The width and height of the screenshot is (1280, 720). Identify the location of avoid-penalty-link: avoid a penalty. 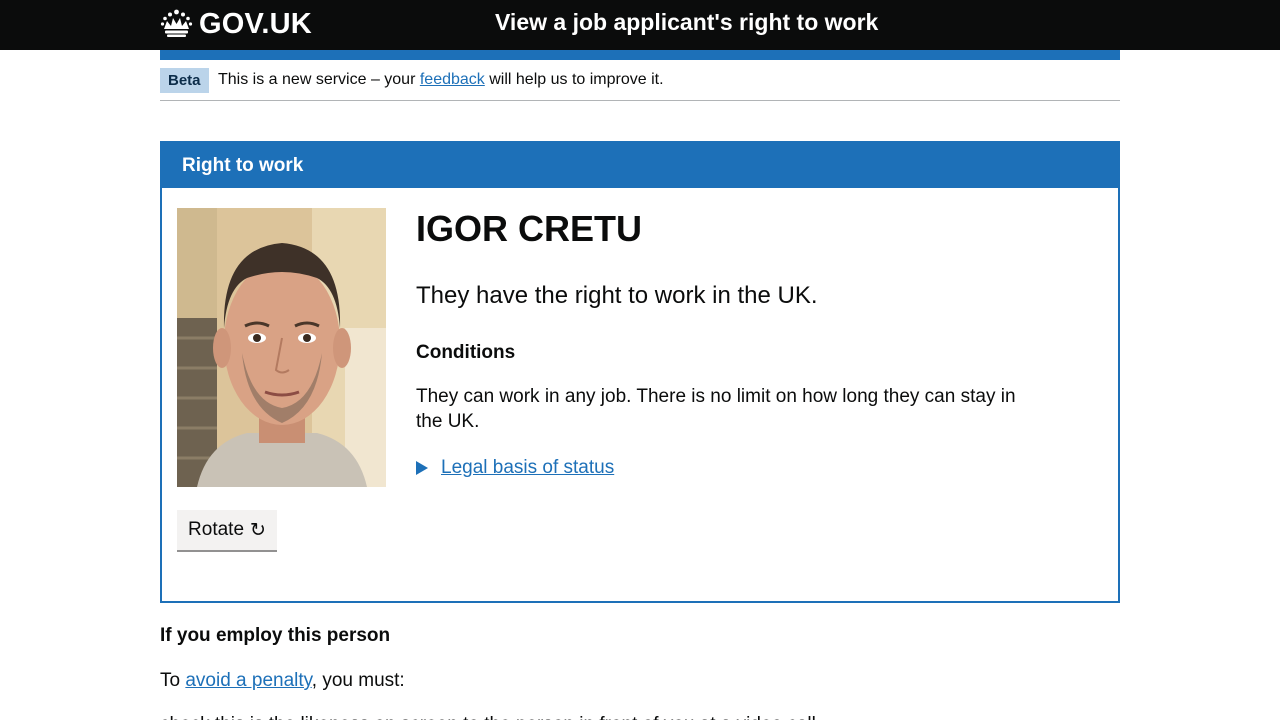
(248, 680).